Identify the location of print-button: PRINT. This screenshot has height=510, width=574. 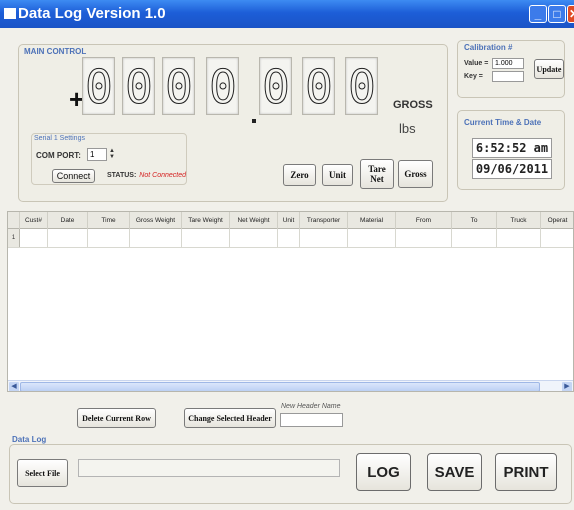
(526, 472).